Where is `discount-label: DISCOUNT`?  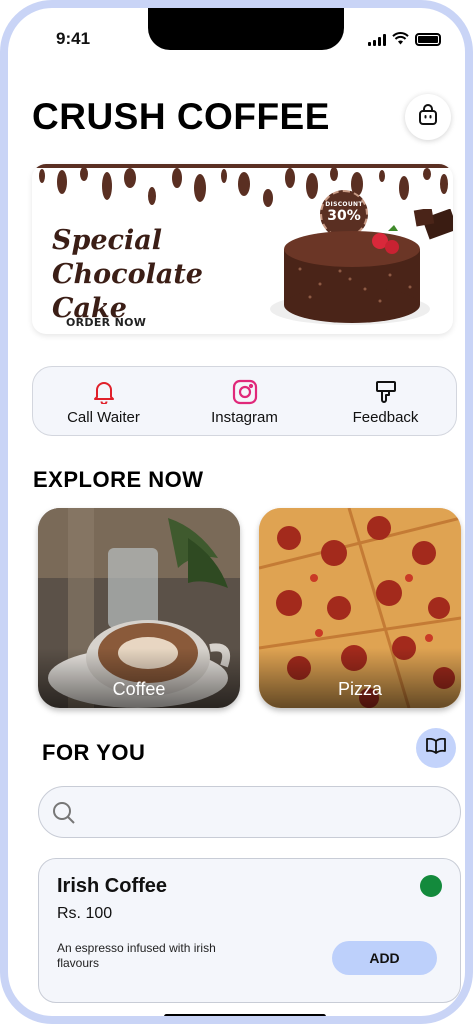
discount-label: DISCOUNT is located at coordinates (344, 204).